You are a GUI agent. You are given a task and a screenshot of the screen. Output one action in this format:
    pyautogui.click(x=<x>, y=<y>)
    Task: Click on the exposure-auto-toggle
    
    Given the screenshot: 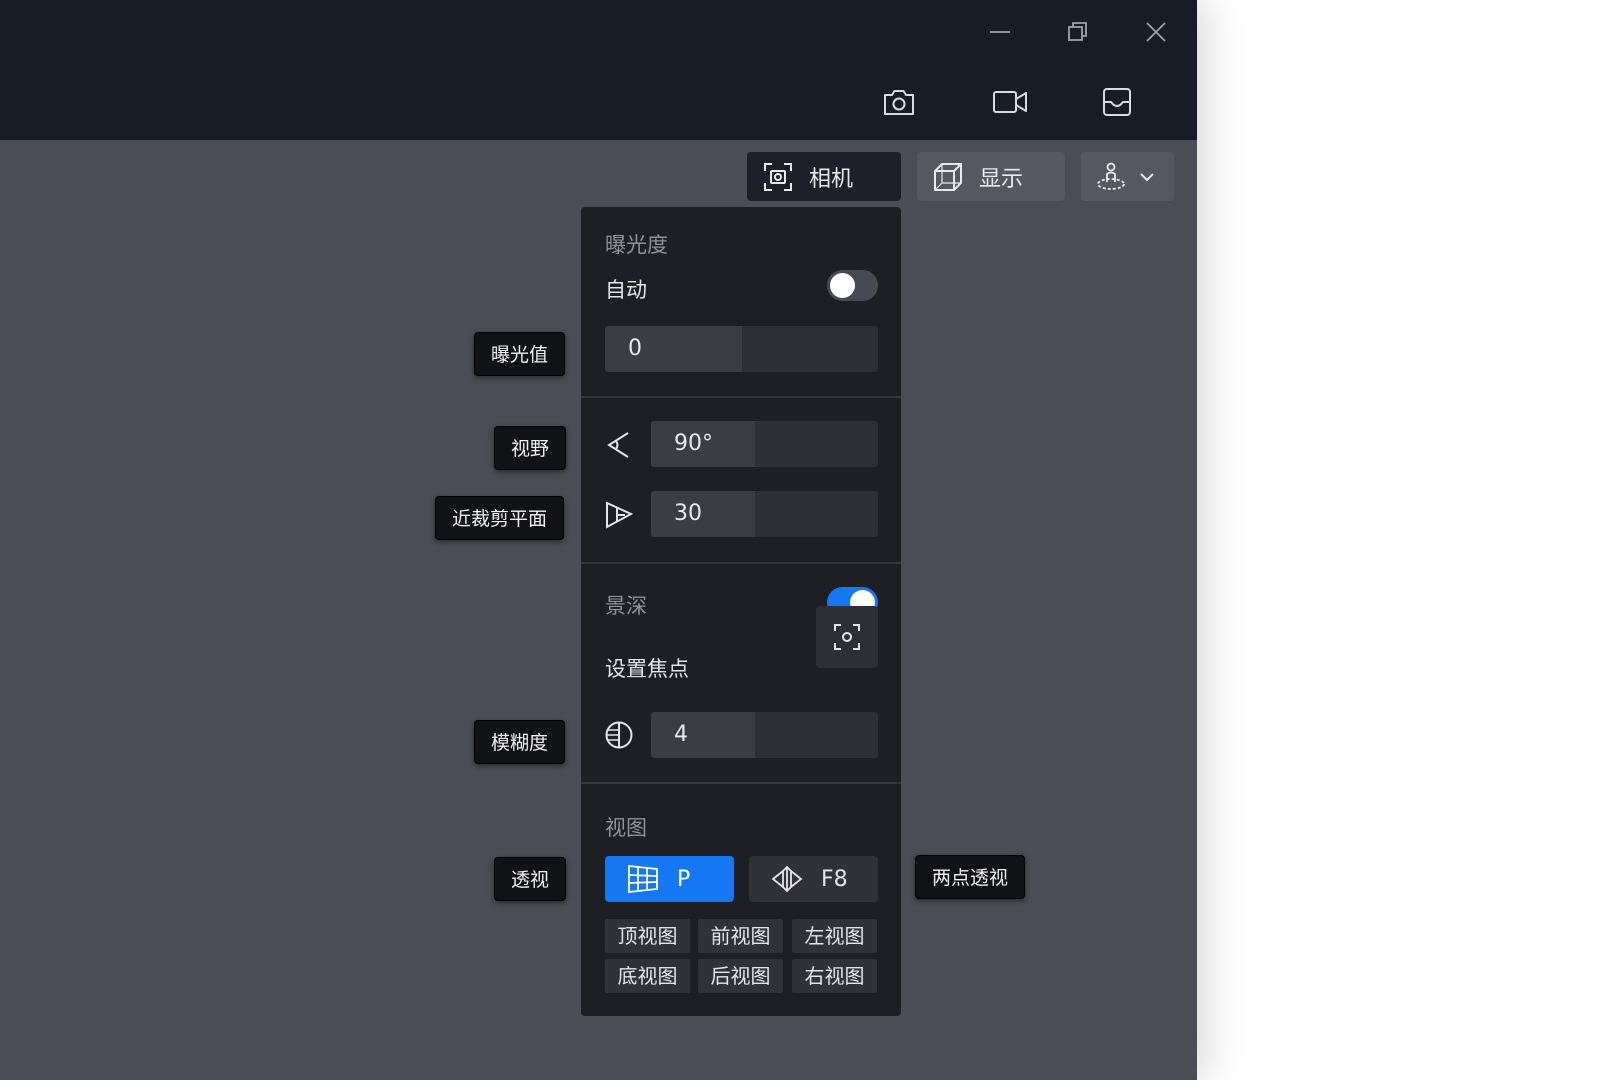 What is the action you would take?
    pyautogui.click(x=852, y=285)
    